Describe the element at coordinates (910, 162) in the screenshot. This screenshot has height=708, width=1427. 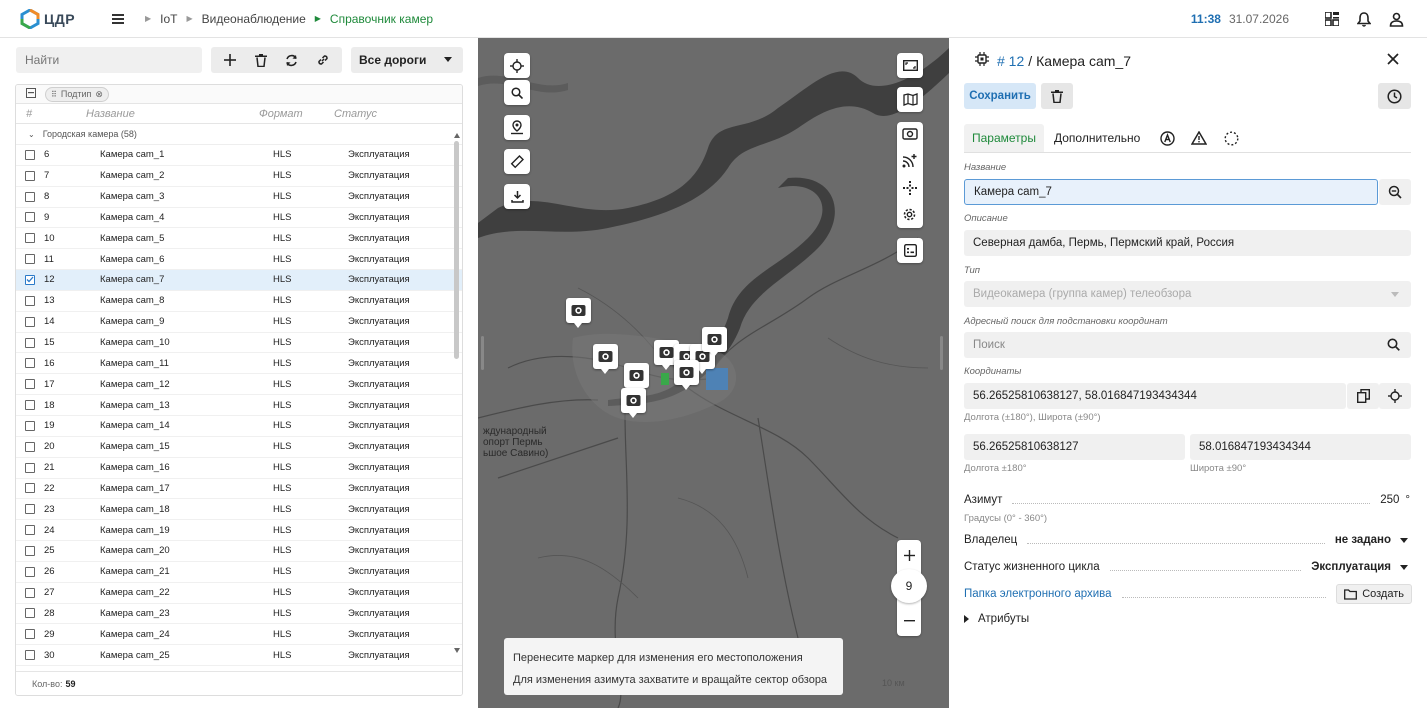
I see `broadcast-add-icon` at that location.